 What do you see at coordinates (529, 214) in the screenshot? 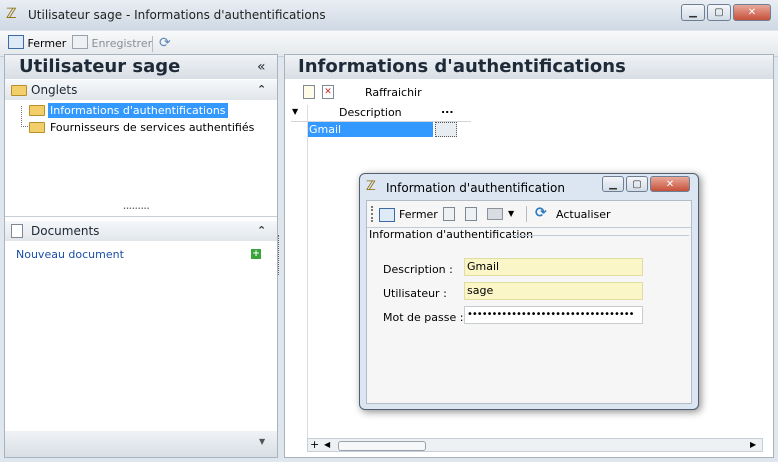
I see `dialog-toolbar: Fermer ▼ ⟳ Actualiser` at bounding box center [529, 214].